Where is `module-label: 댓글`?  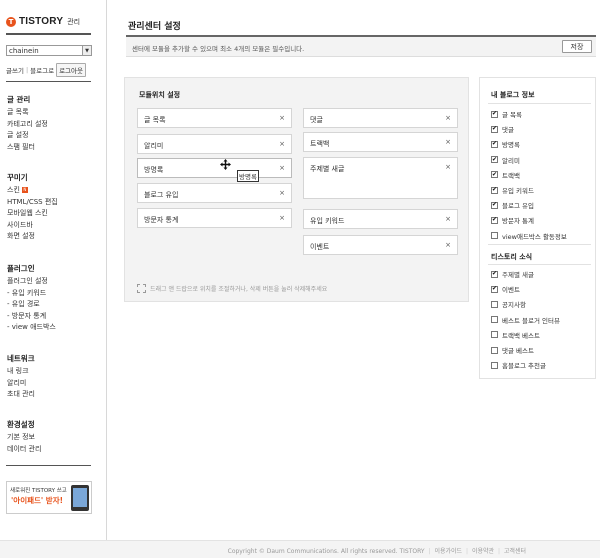
module-label: 댓글 is located at coordinates (316, 120).